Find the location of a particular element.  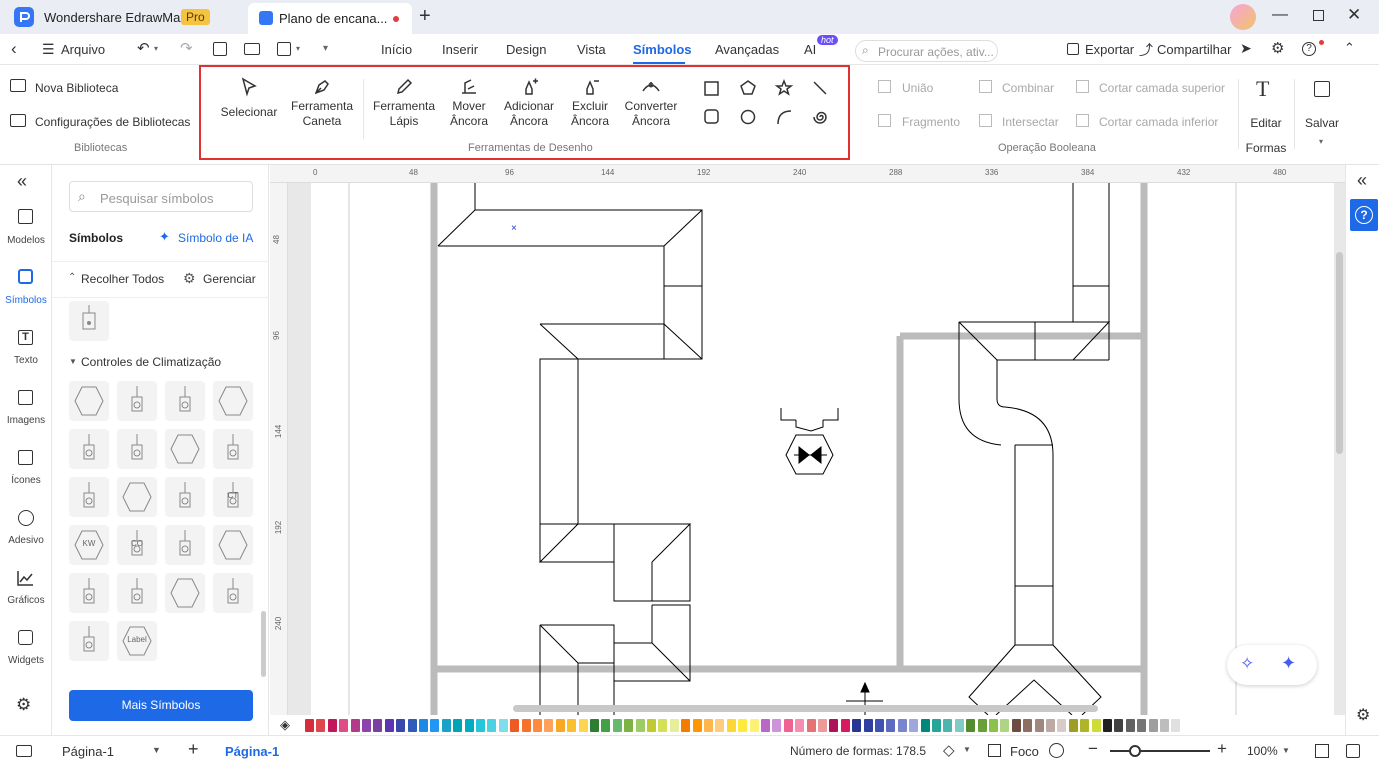

edit-button: Editar is located at coordinates (1266, 123).